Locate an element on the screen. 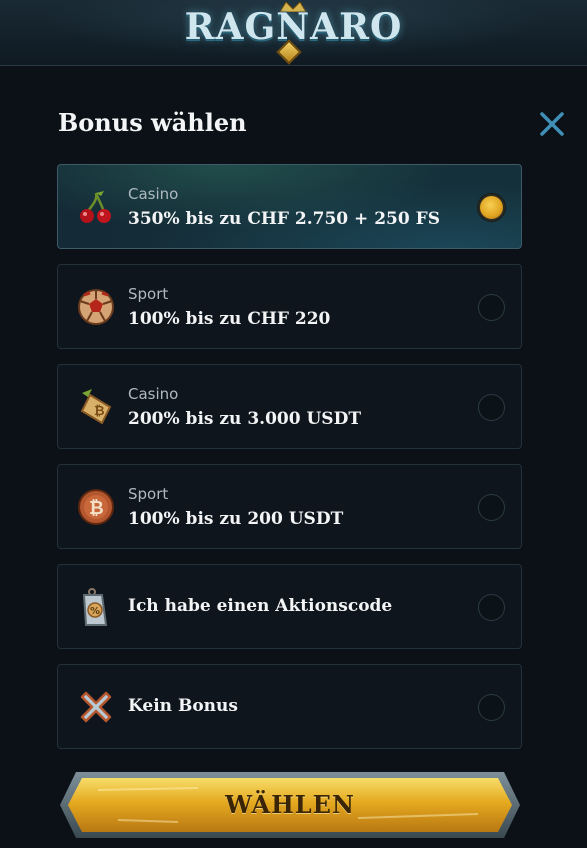 The image size is (587, 848). close-icon is located at coordinates (552, 124).